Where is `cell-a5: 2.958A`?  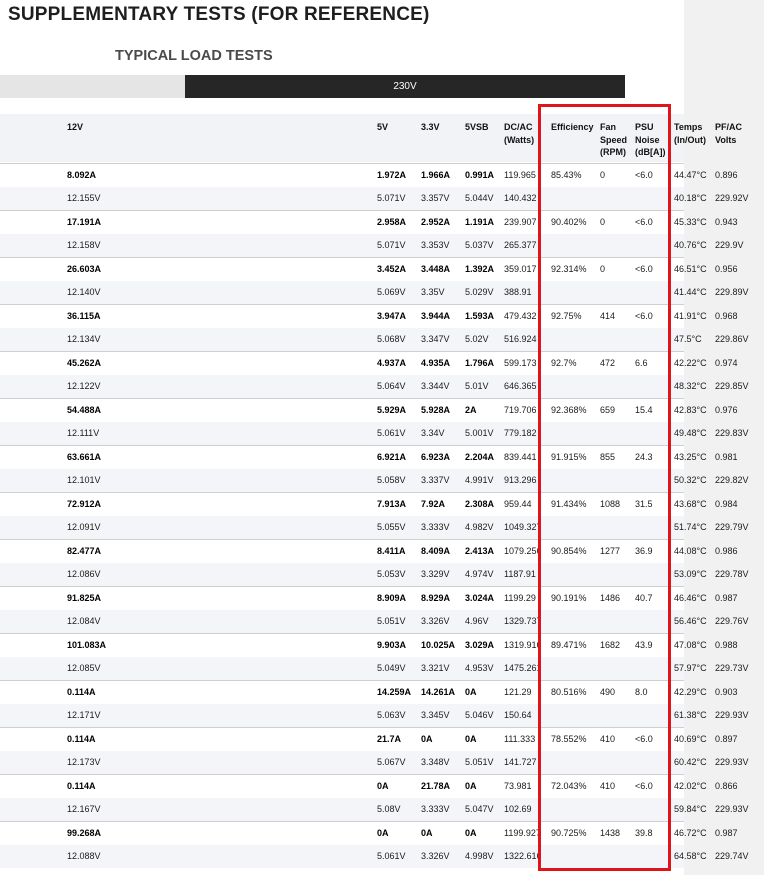 cell-a5: 2.958A is located at coordinates (392, 222).